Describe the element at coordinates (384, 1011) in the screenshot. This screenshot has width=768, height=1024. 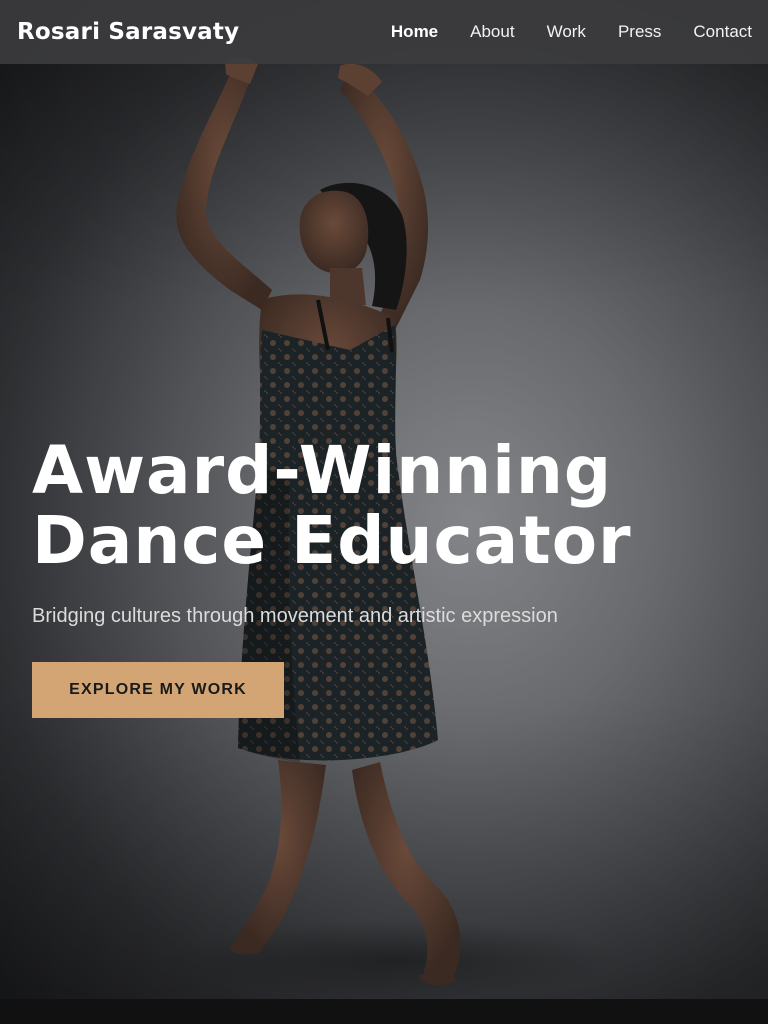
I see `next-section-edge` at that location.